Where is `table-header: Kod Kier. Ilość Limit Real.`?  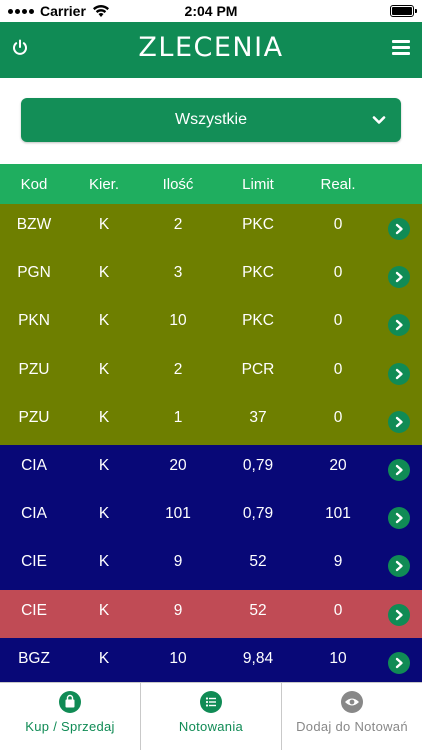
table-header: Kod Kier. Ilość Limit Real. is located at coordinates (211, 184).